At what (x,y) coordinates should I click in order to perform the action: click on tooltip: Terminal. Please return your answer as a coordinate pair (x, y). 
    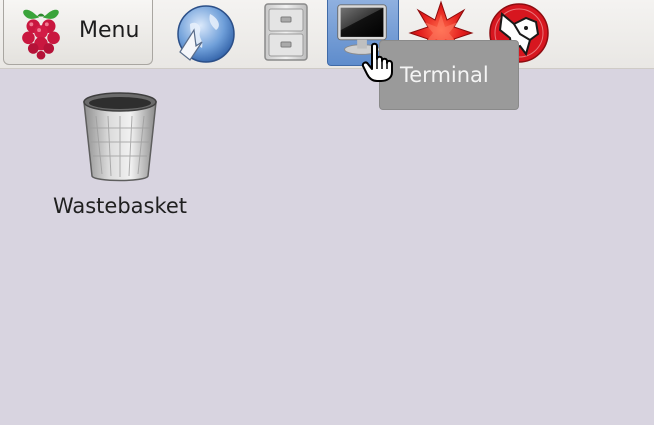
    Looking at the image, I should click on (449, 75).